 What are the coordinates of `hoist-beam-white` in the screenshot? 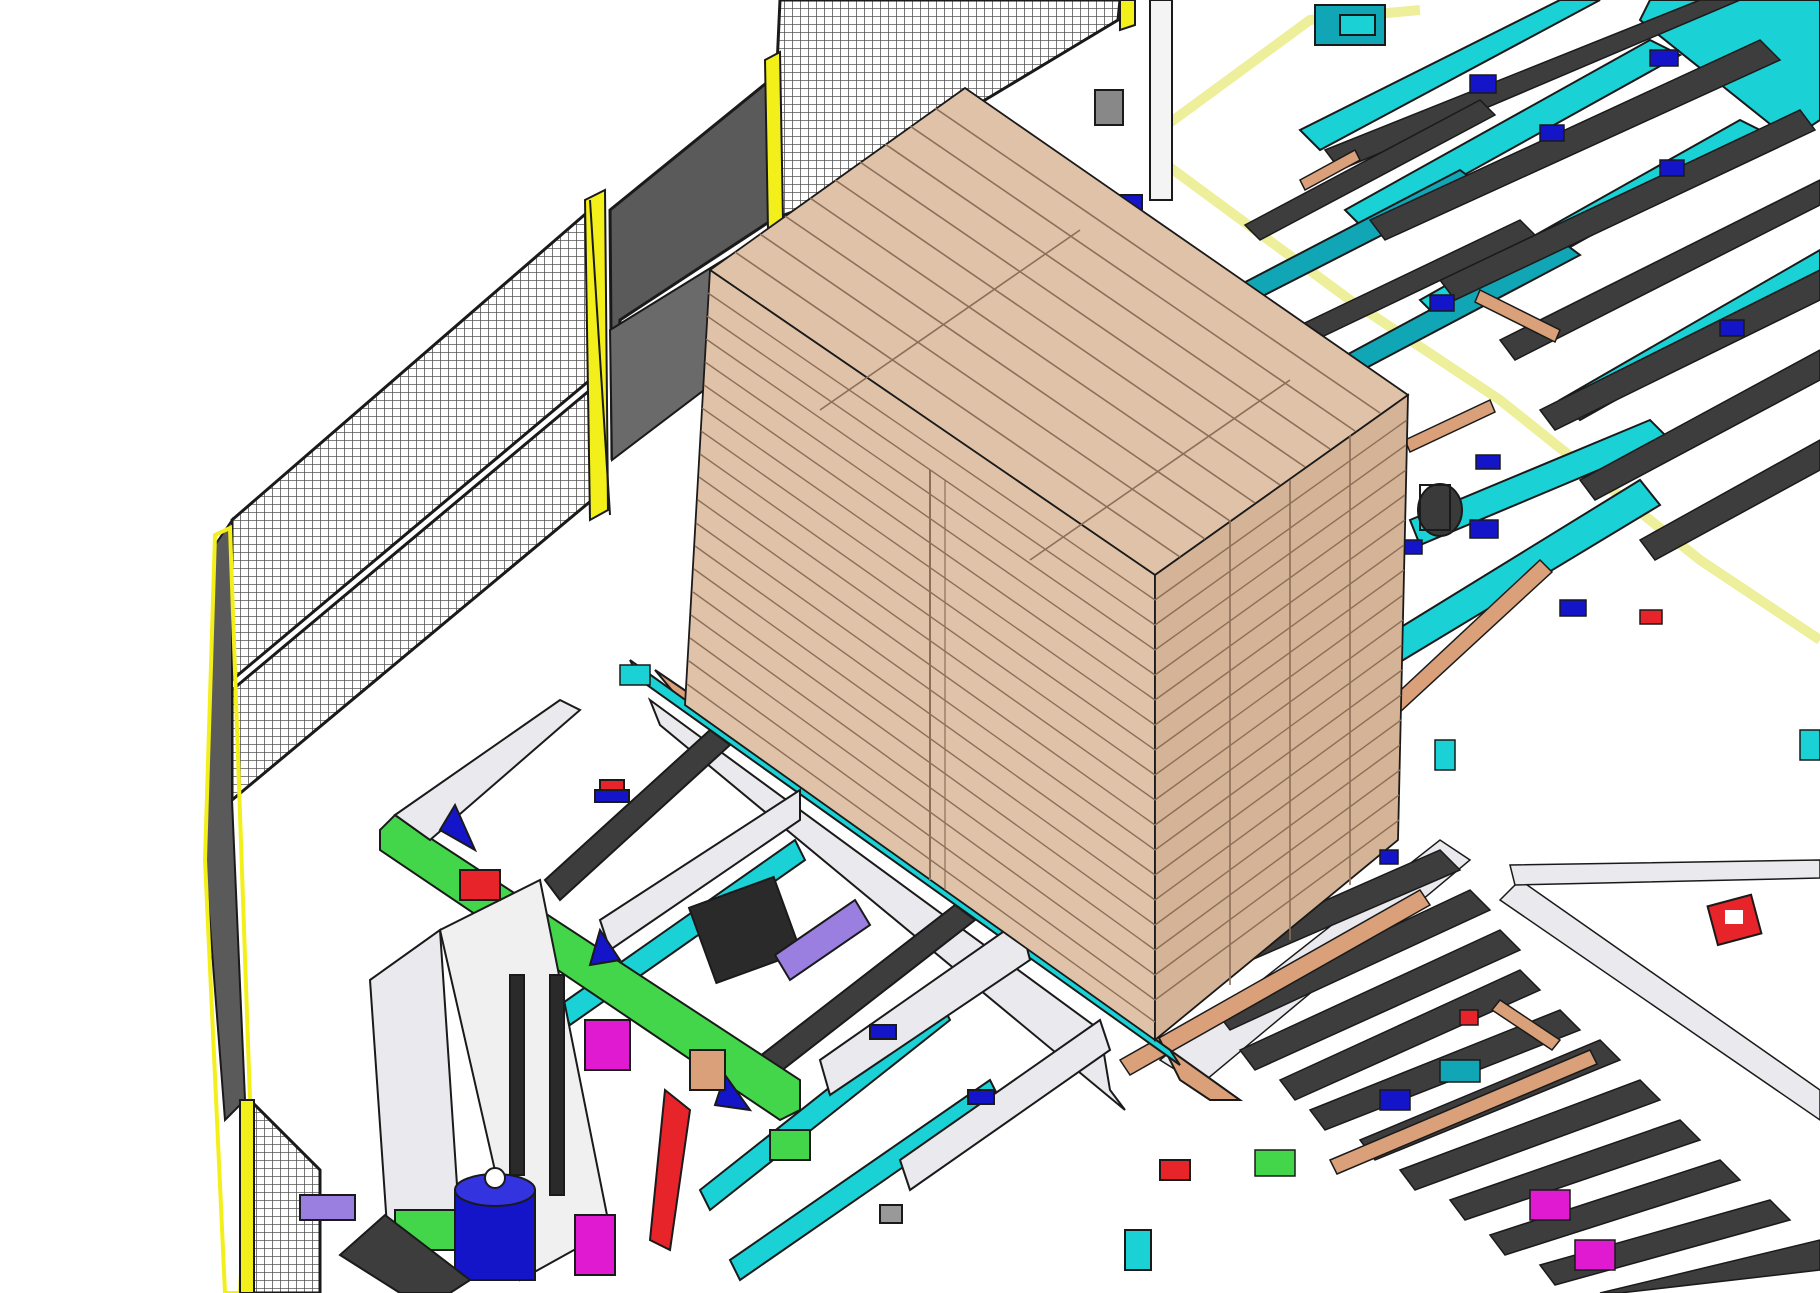 It's located at (487, 770).